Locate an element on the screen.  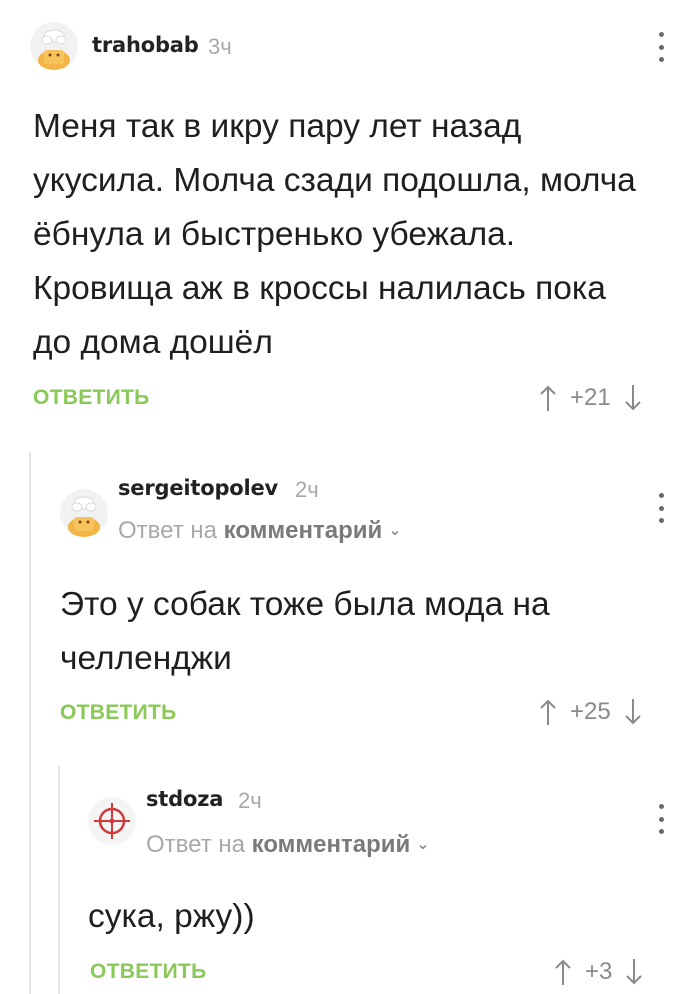
vote-controls: +3 is located at coordinates (598, 972).